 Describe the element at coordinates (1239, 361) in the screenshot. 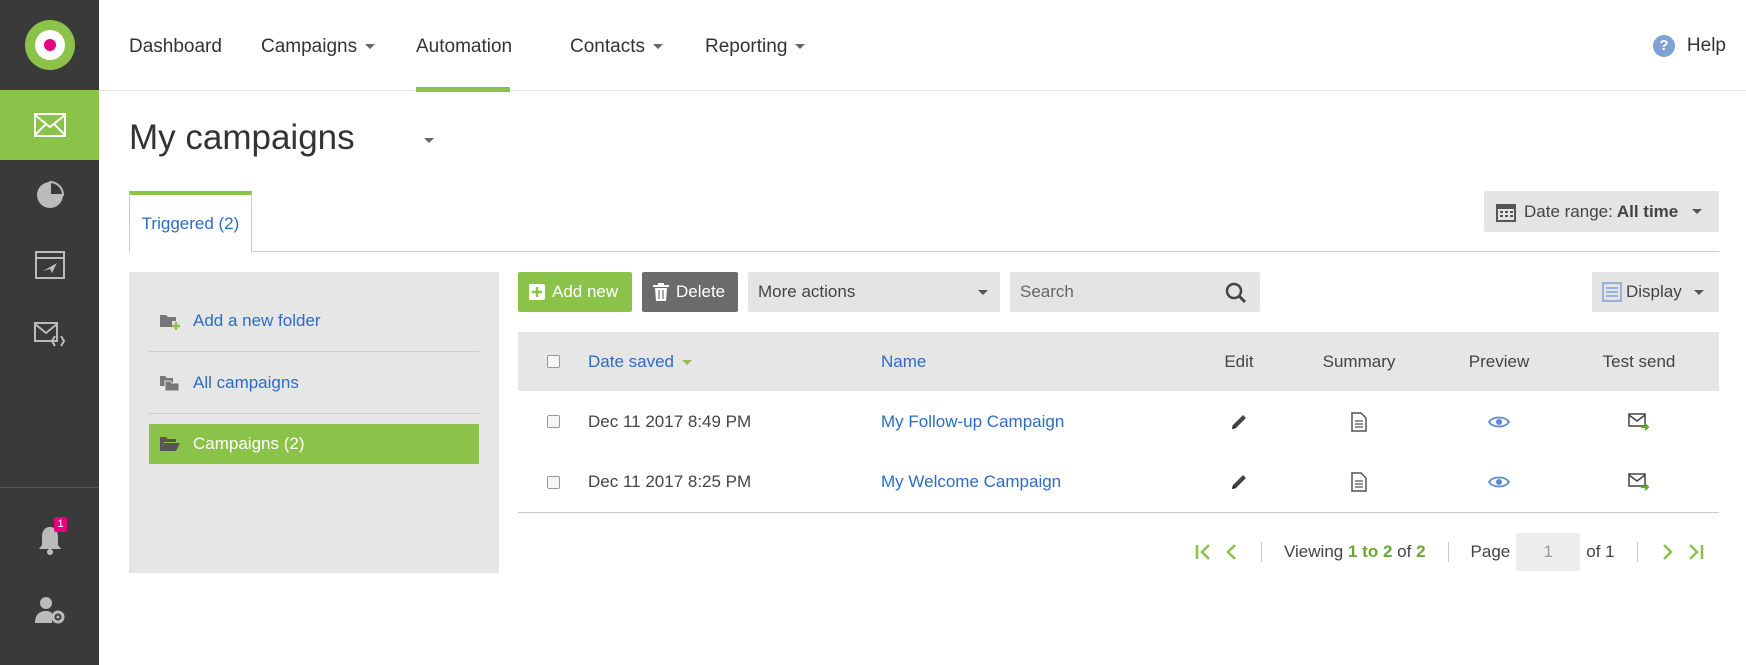

I see `edit-header: Edit` at that location.